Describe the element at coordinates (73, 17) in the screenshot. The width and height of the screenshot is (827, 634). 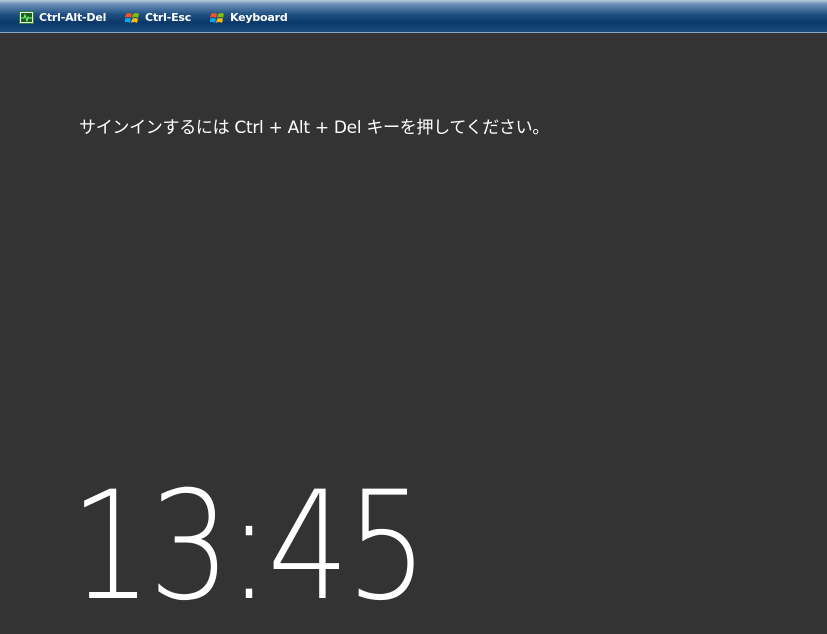
I see `ctrl-alt-del-label: Ctrl-Alt-Del` at that location.